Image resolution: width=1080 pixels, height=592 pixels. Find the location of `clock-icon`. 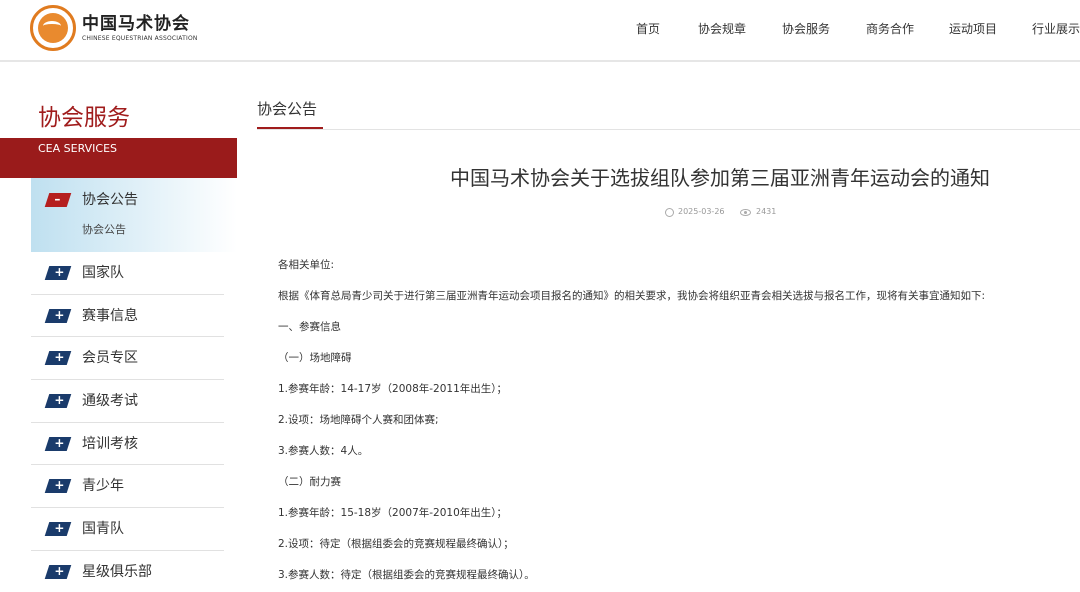

clock-icon is located at coordinates (669, 212).